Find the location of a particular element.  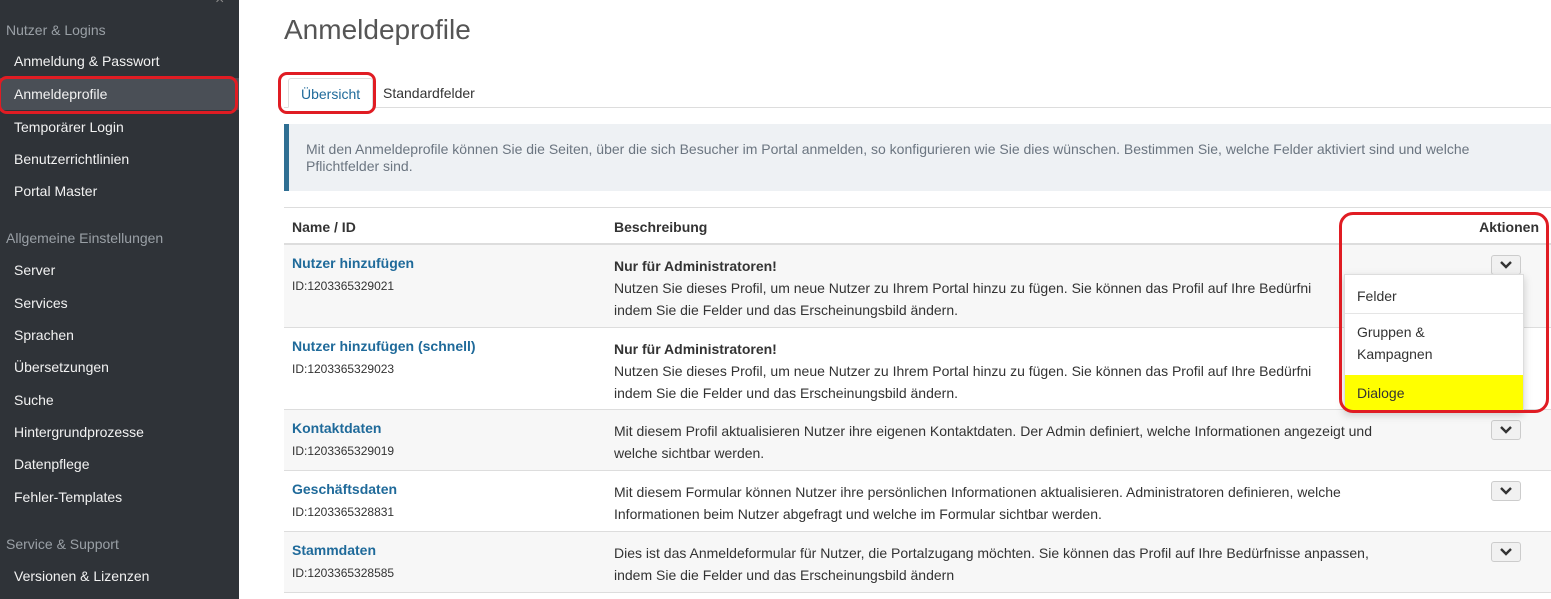

tab-uebersicht: Übersicht is located at coordinates (331, 93).